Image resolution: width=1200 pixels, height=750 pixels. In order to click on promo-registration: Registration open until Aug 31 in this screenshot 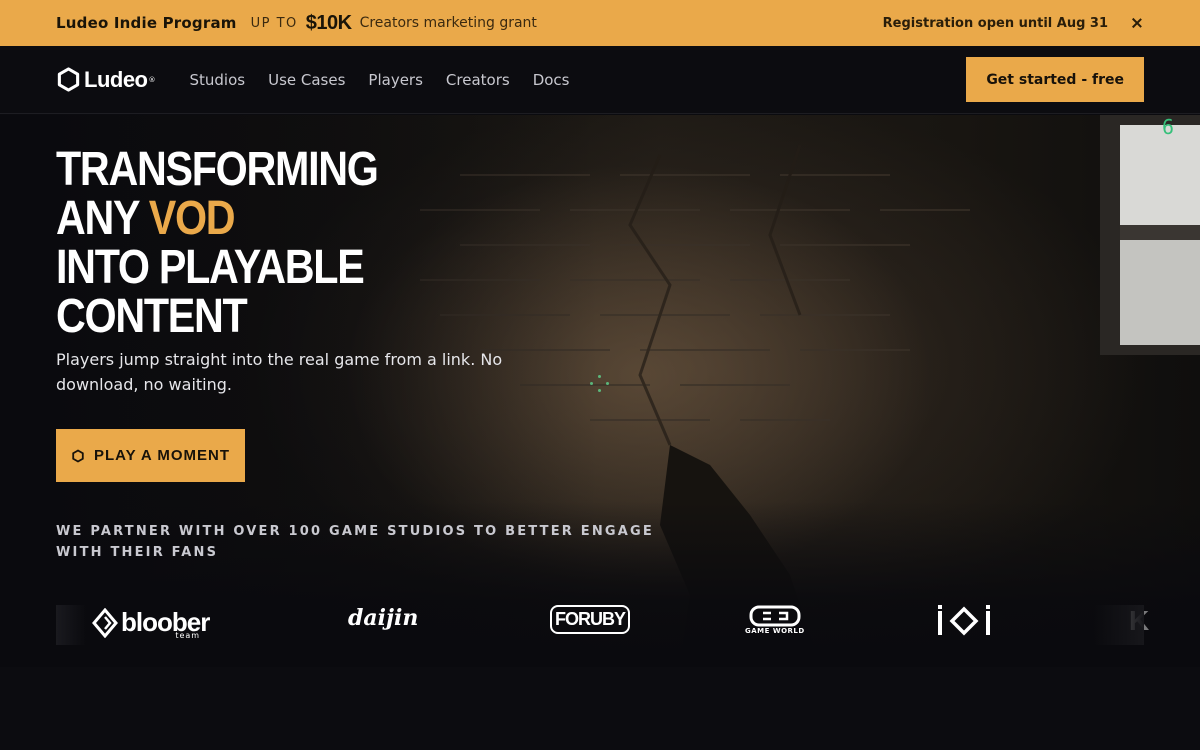, I will do `click(995, 23)`.